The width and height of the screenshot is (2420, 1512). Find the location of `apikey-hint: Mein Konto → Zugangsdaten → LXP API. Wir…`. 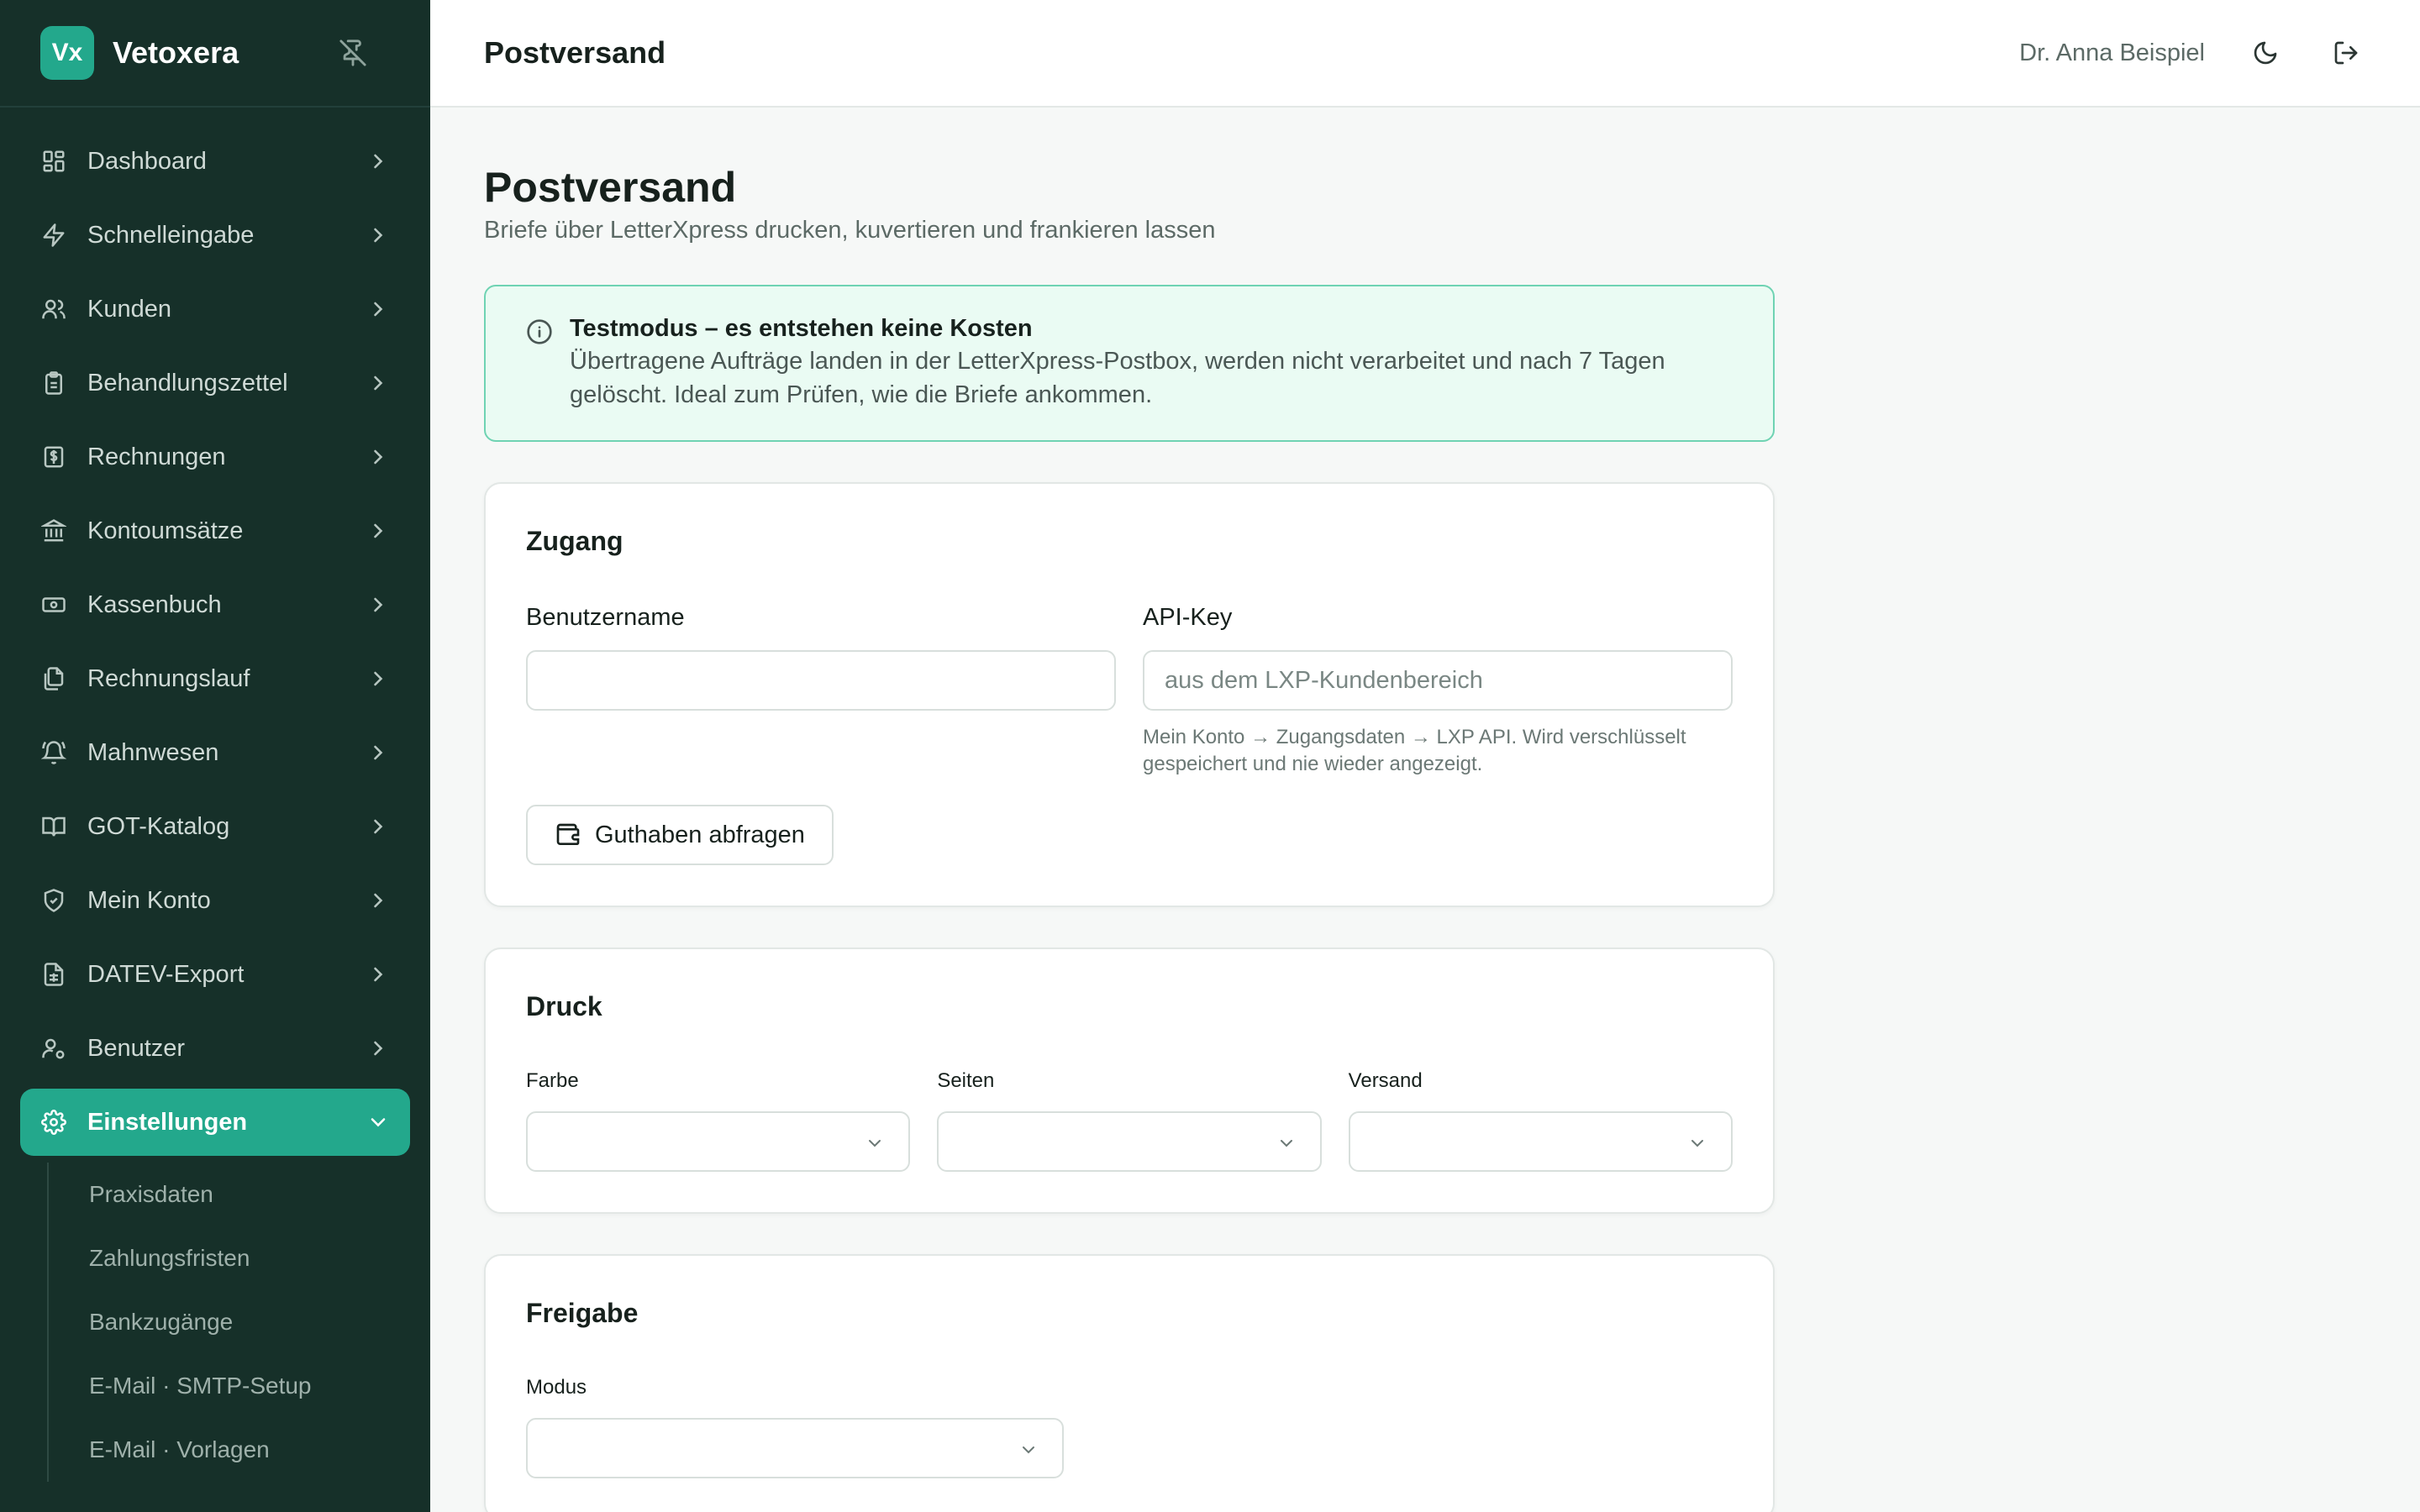

apikey-hint: Mein Konto → Zugangsdaten → LXP API. Wir… is located at coordinates (1414, 750).